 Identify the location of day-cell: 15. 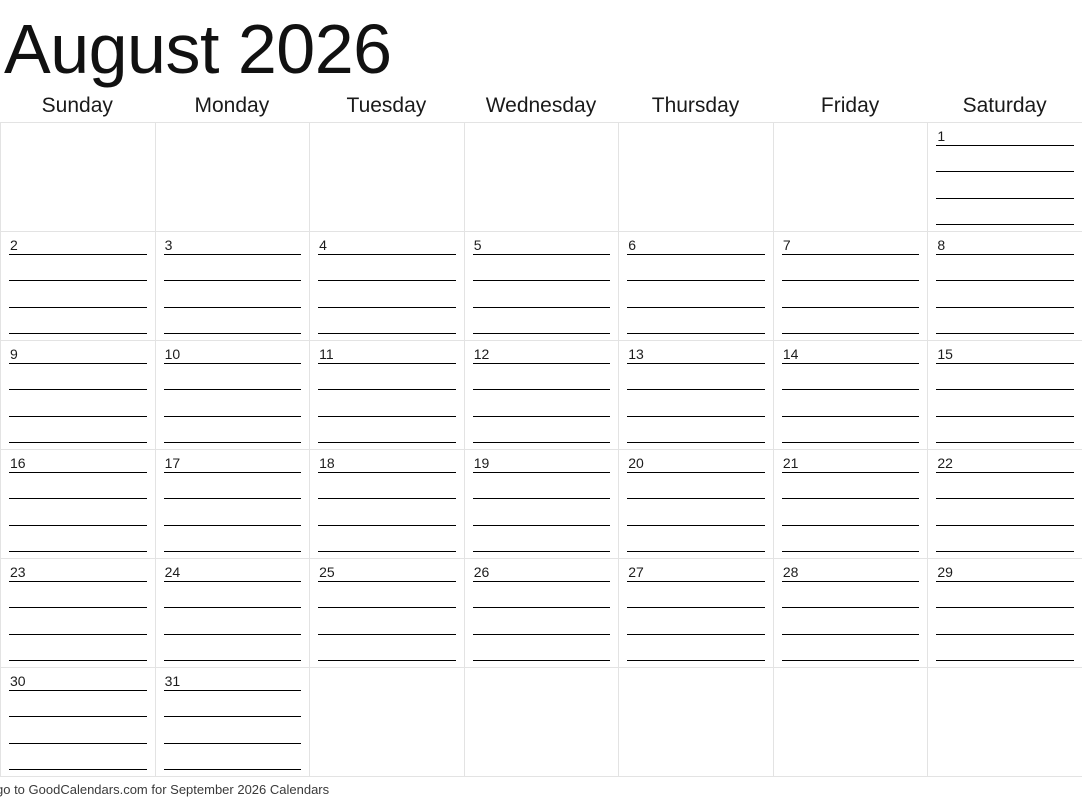
(1005, 395).